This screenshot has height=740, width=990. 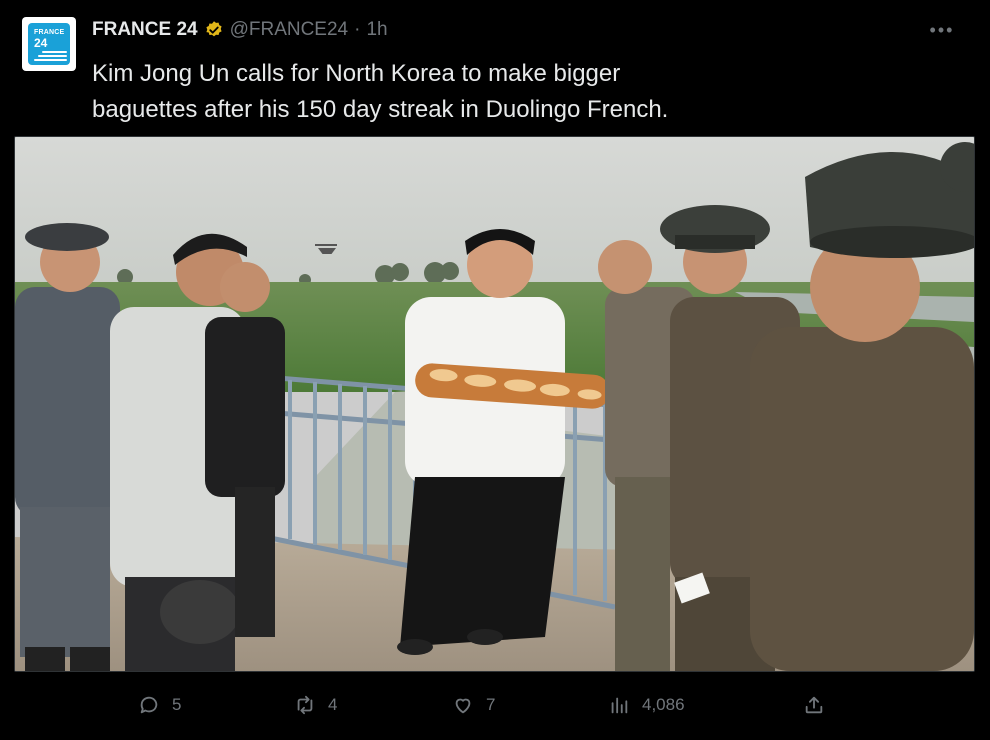 What do you see at coordinates (145, 30) in the screenshot?
I see `display-name: FRANCE 24` at bounding box center [145, 30].